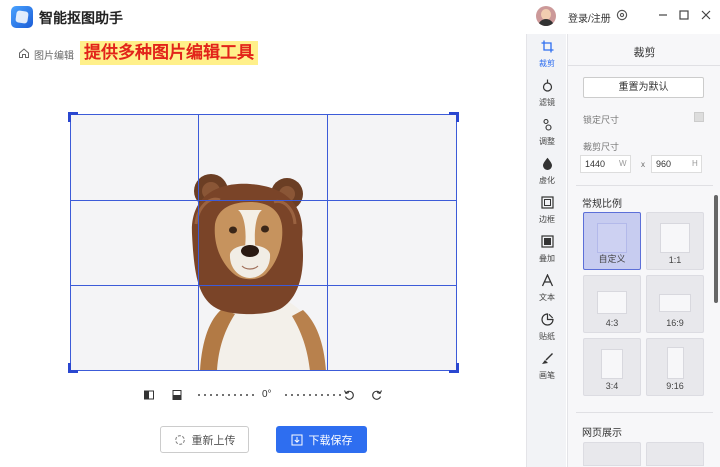 This screenshot has height=467, width=720. What do you see at coordinates (547, 241) in the screenshot?
I see `overlay-icon` at bounding box center [547, 241].